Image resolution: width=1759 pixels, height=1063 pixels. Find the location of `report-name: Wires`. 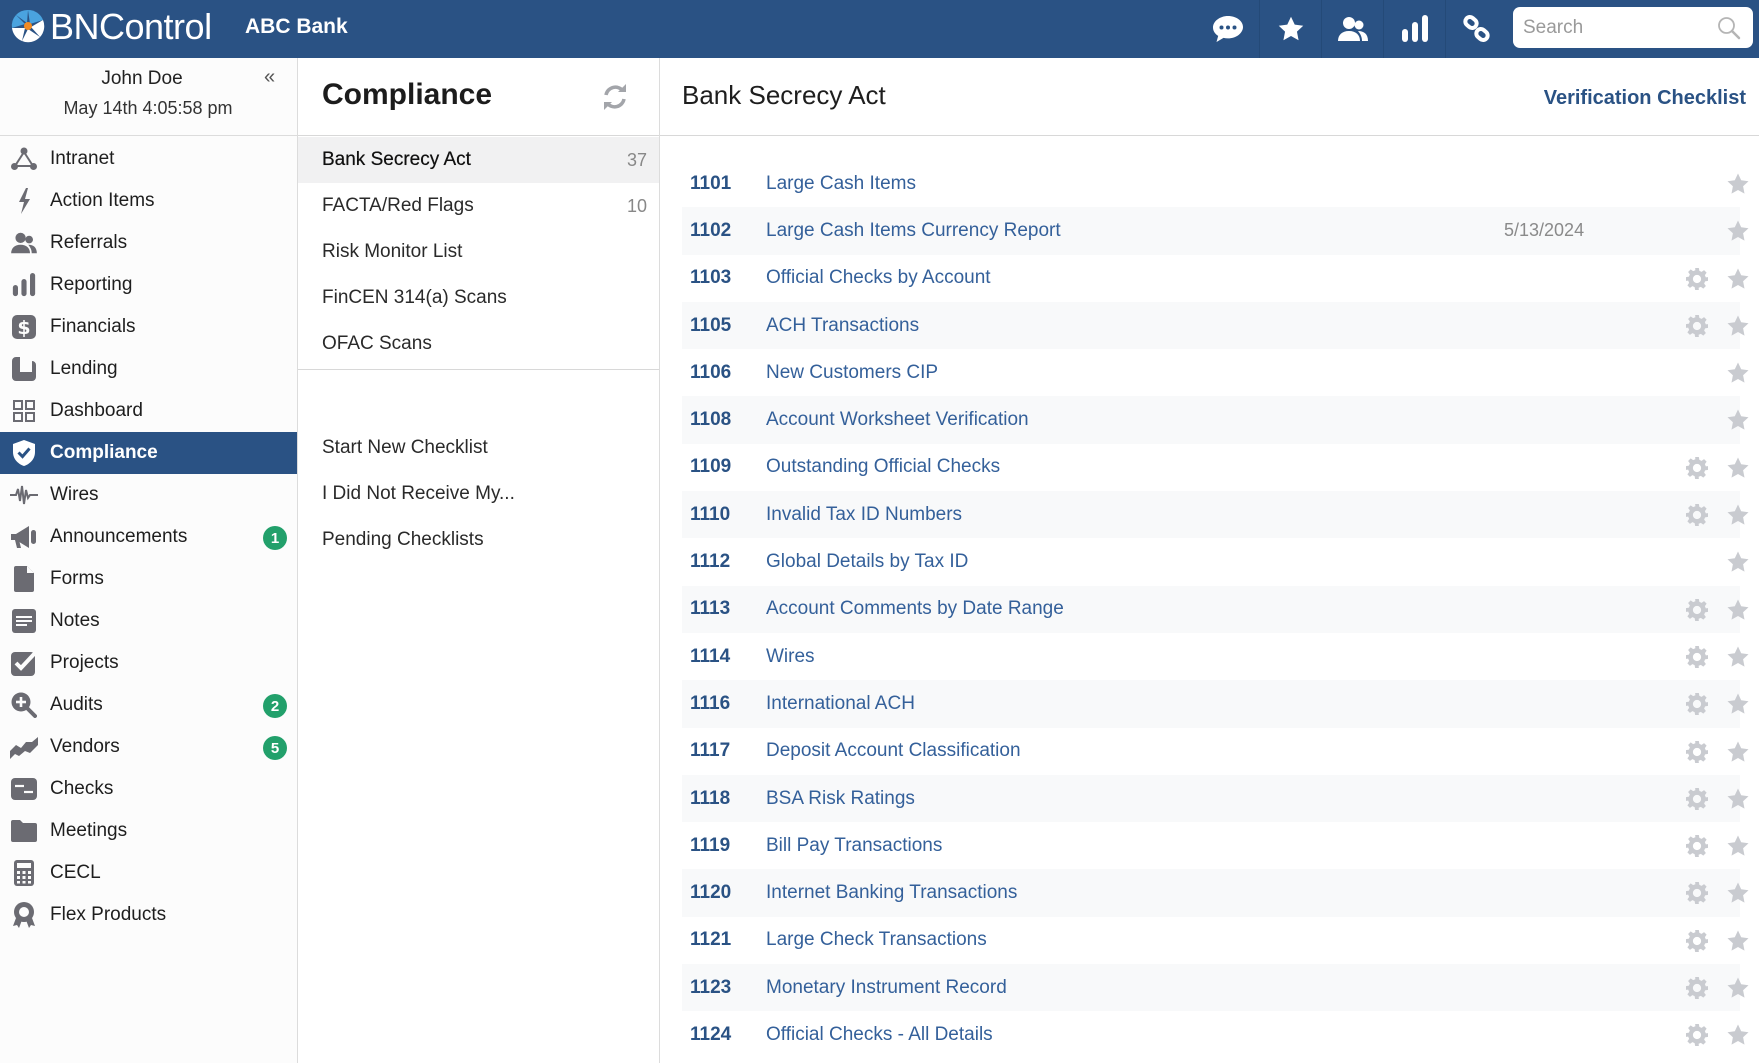

report-name: Wires is located at coordinates (790, 657).